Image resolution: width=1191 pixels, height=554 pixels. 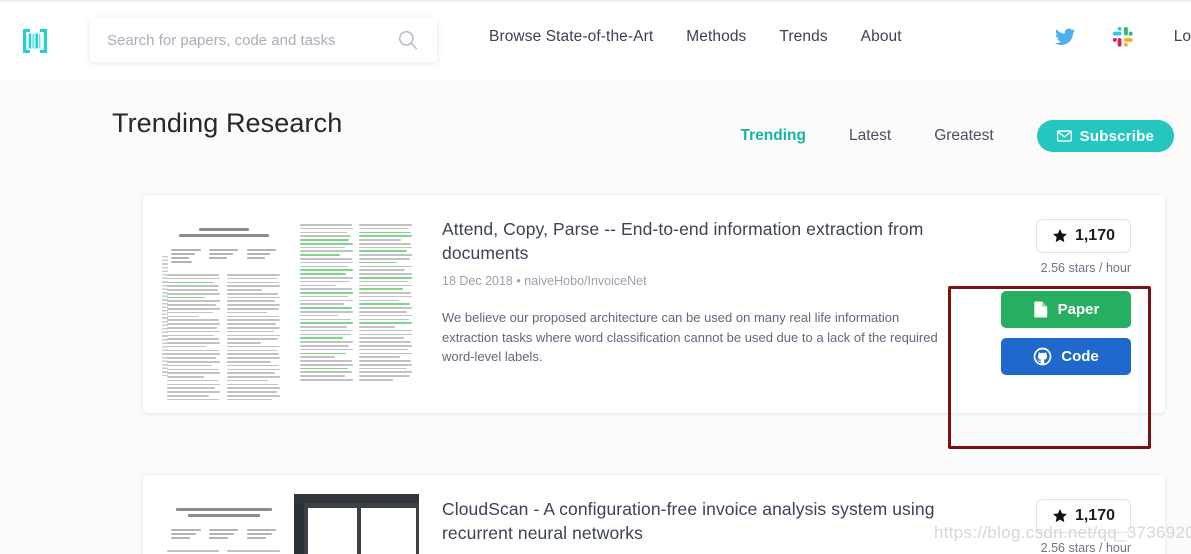 I want to click on header-right-actions: Lo, so click(x=1122, y=37).